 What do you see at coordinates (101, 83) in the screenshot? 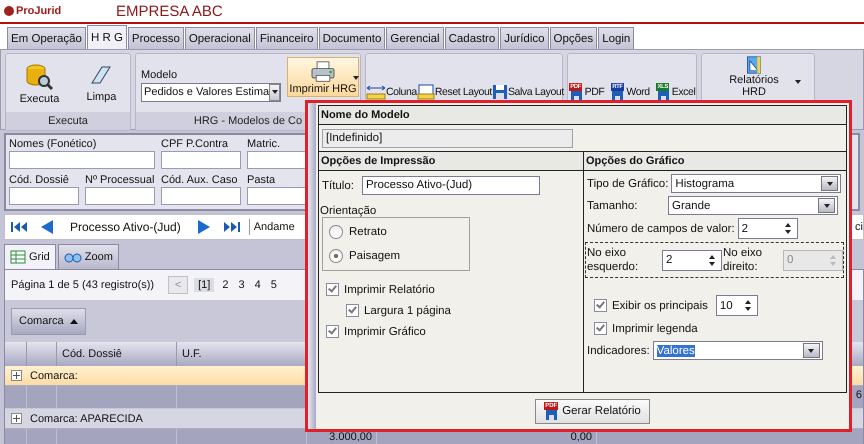
I see `clear-button: Limpa` at bounding box center [101, 83].